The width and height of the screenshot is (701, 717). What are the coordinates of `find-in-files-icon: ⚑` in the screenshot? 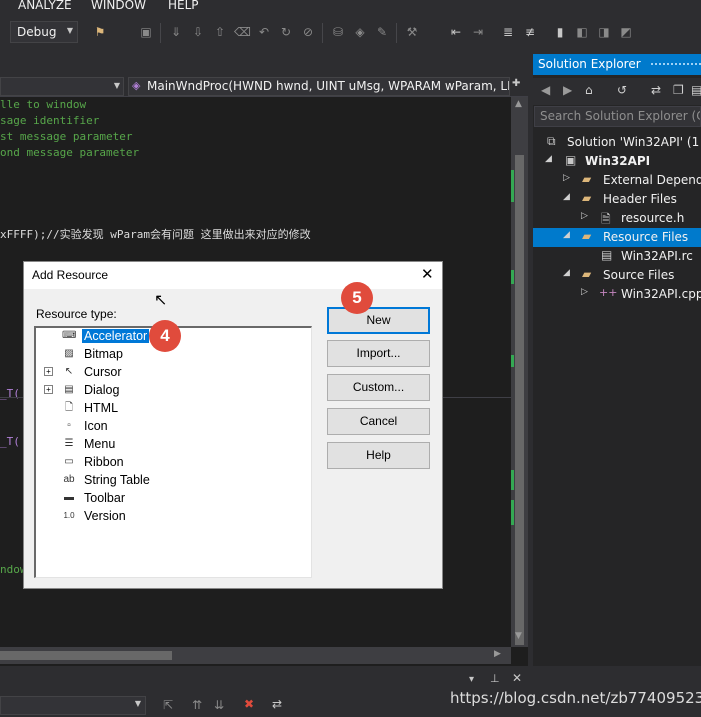 It's located at (100, 32).